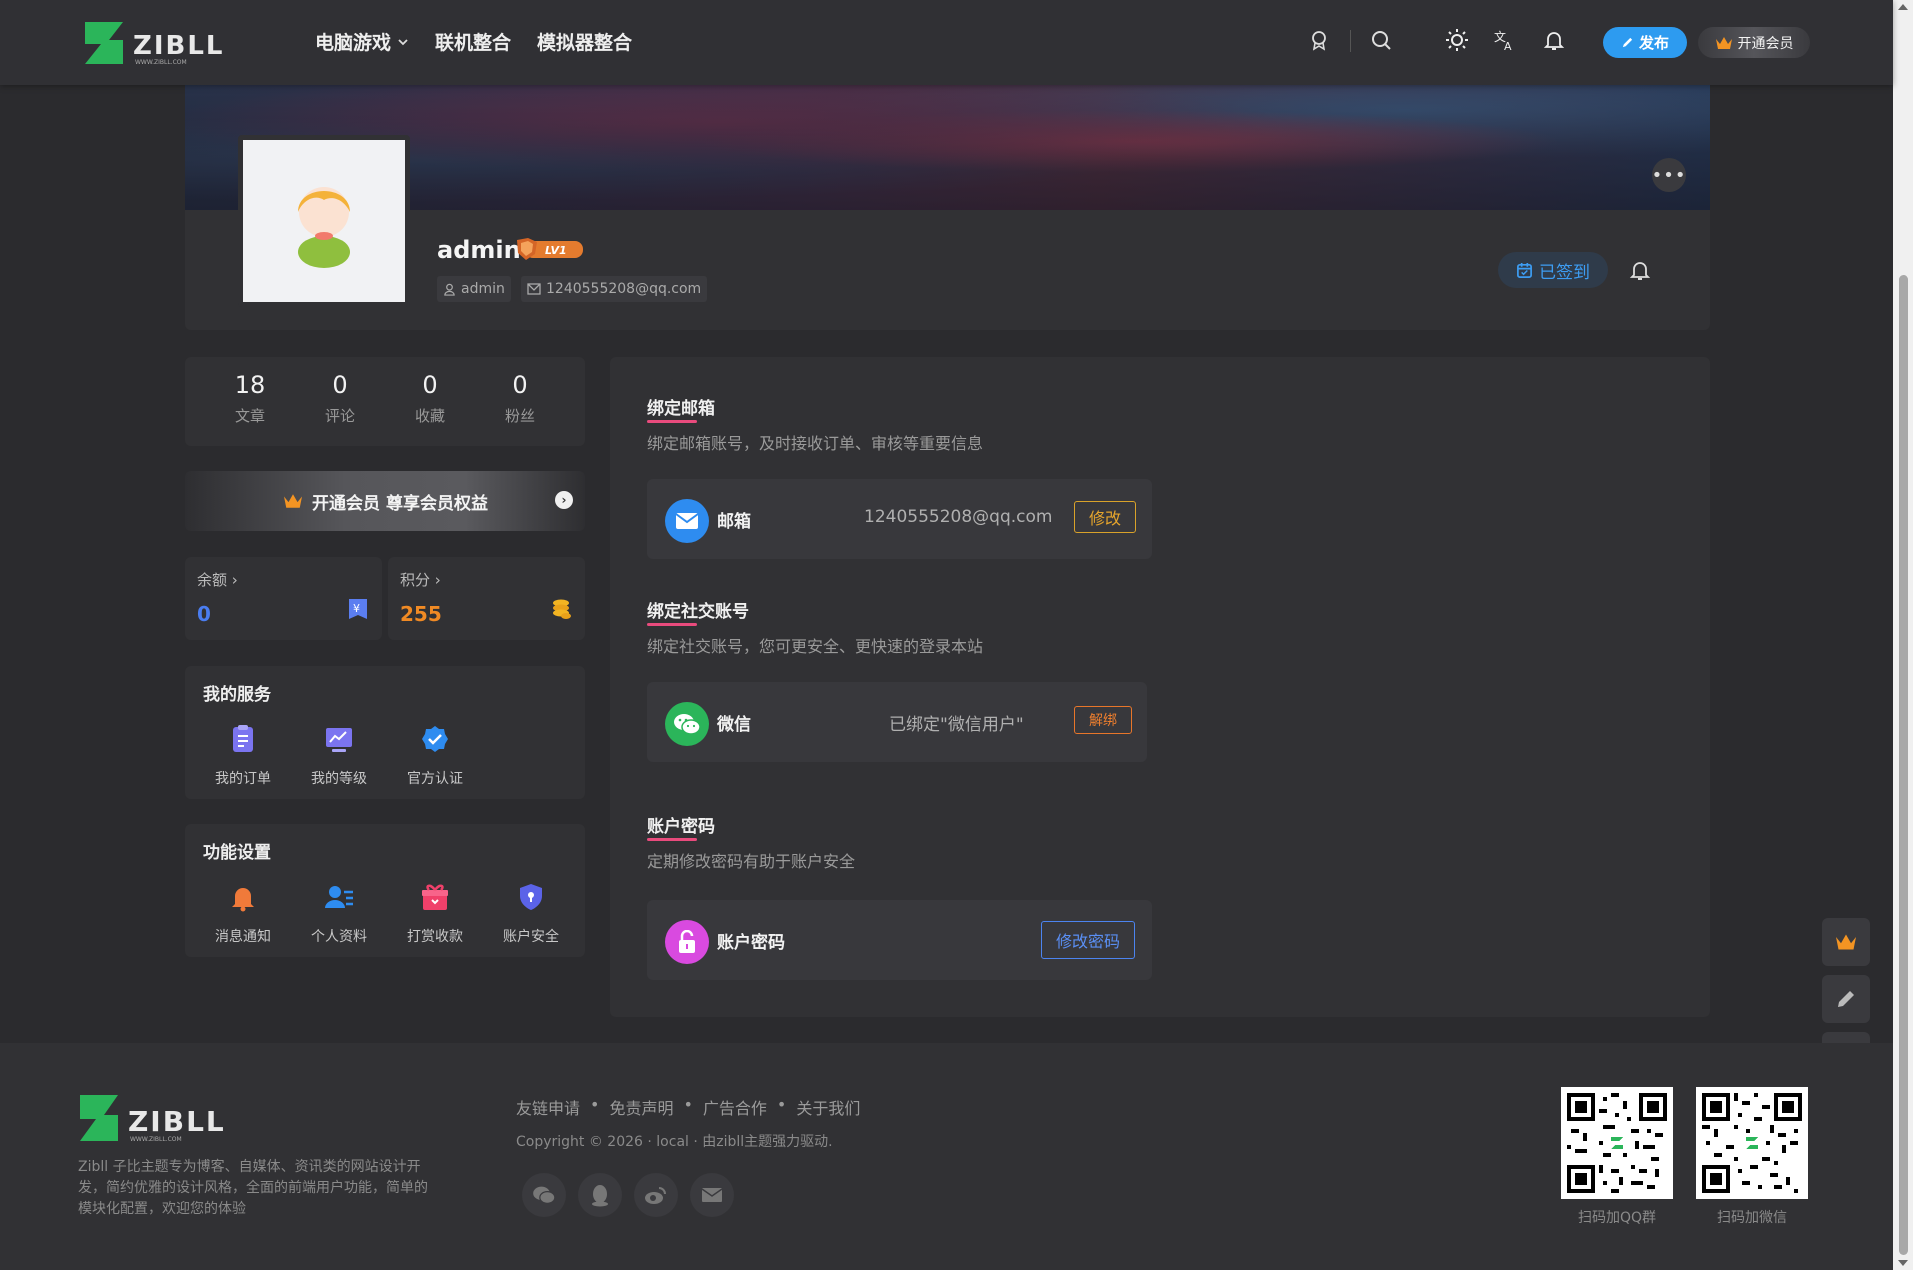  Describe the element at coordinates (243, 900) in the screenshot. I see `notification-icon` at that location.